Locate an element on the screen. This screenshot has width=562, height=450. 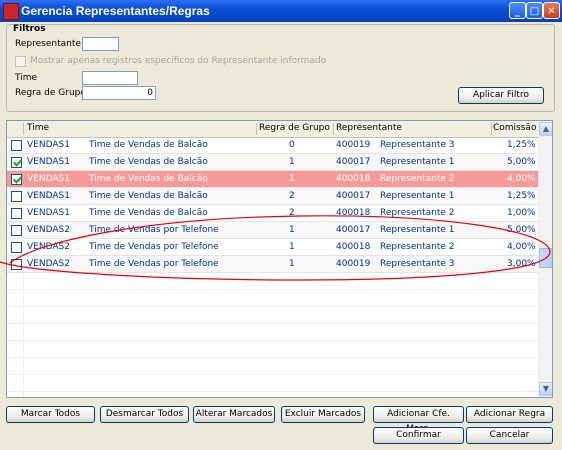
representante-label: Representante is located at coordinates (48, 44).